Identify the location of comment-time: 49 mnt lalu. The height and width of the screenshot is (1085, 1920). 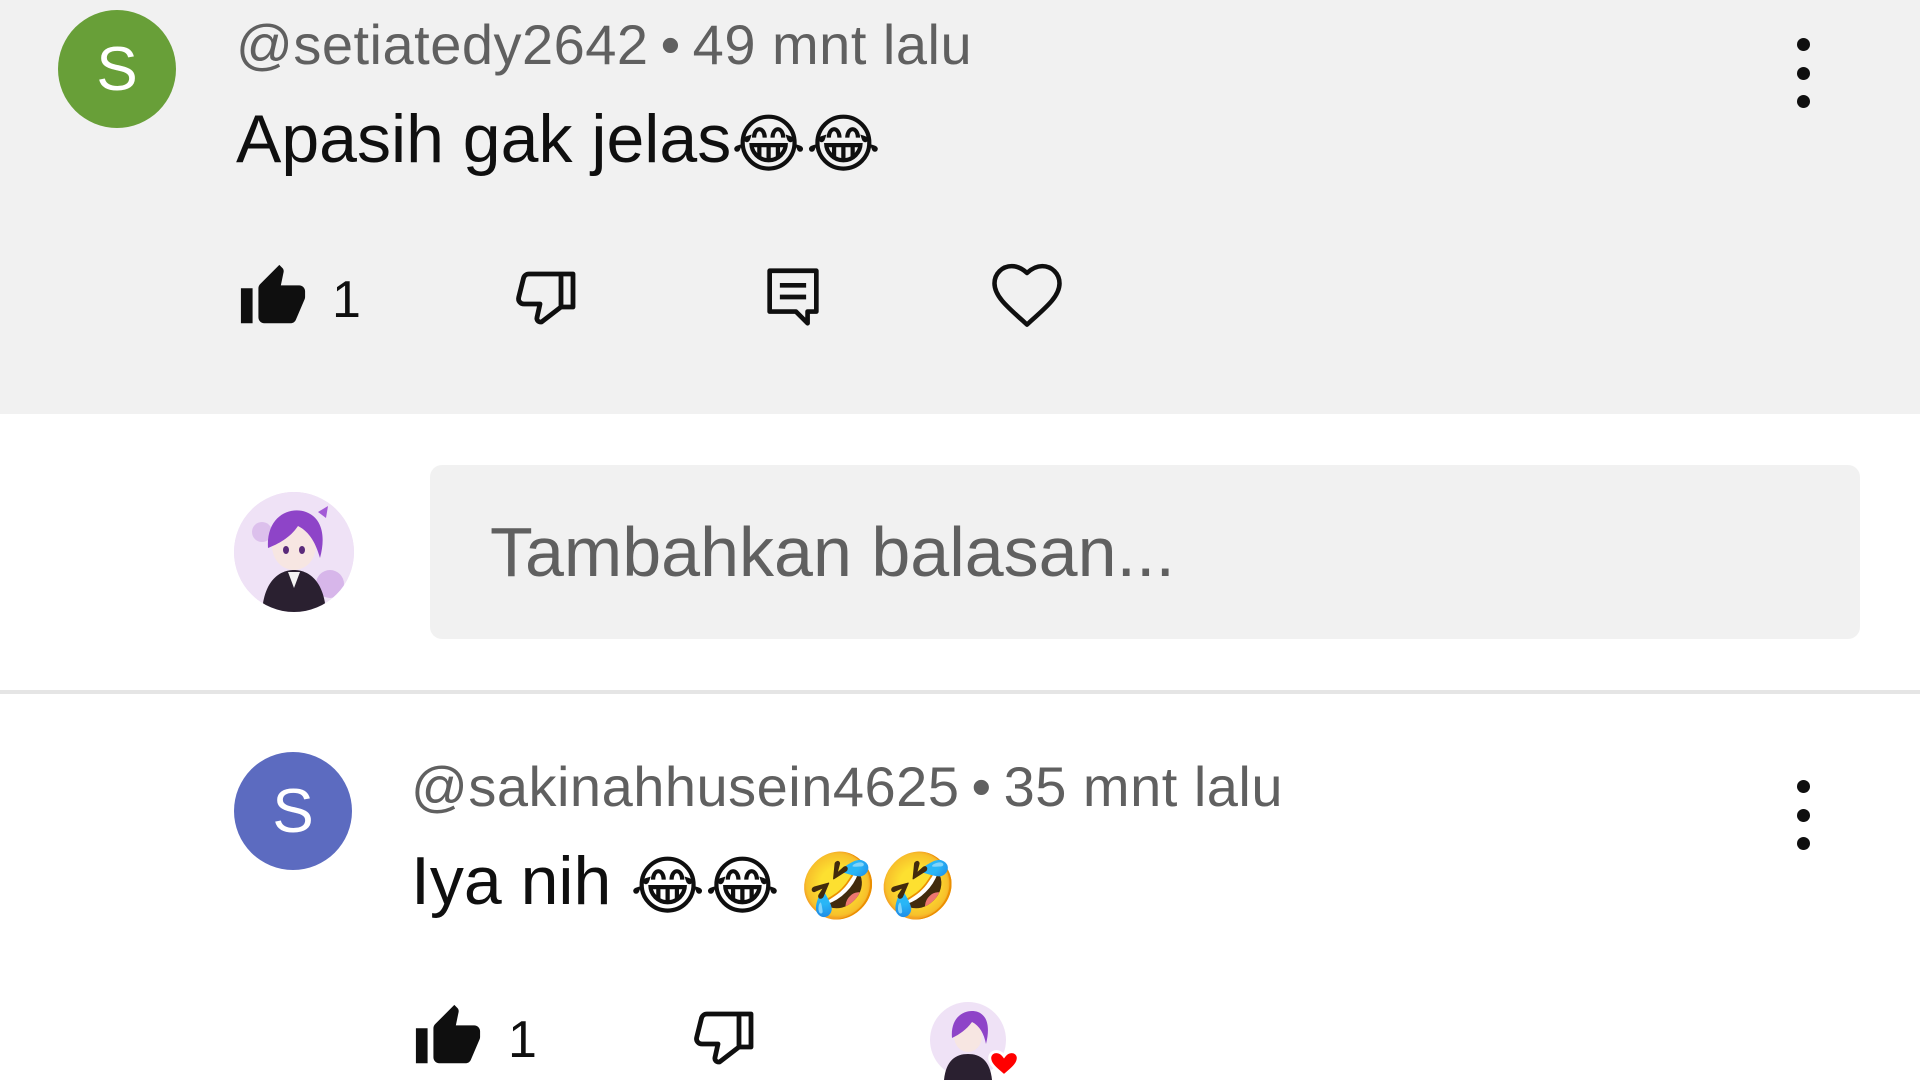
(832, 44).